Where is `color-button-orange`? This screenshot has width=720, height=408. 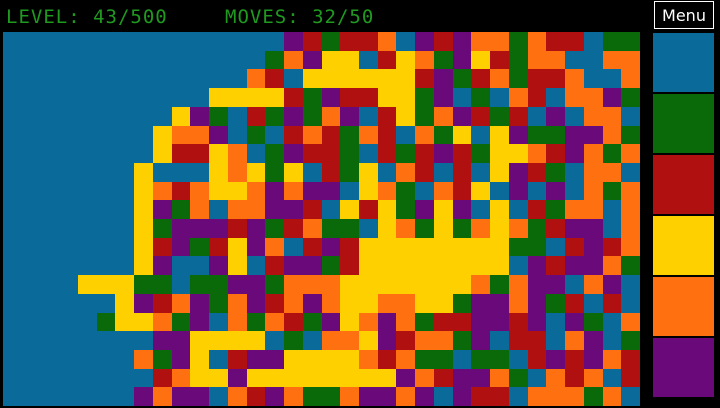 color-button-orange is located at coordinates (683, 306).